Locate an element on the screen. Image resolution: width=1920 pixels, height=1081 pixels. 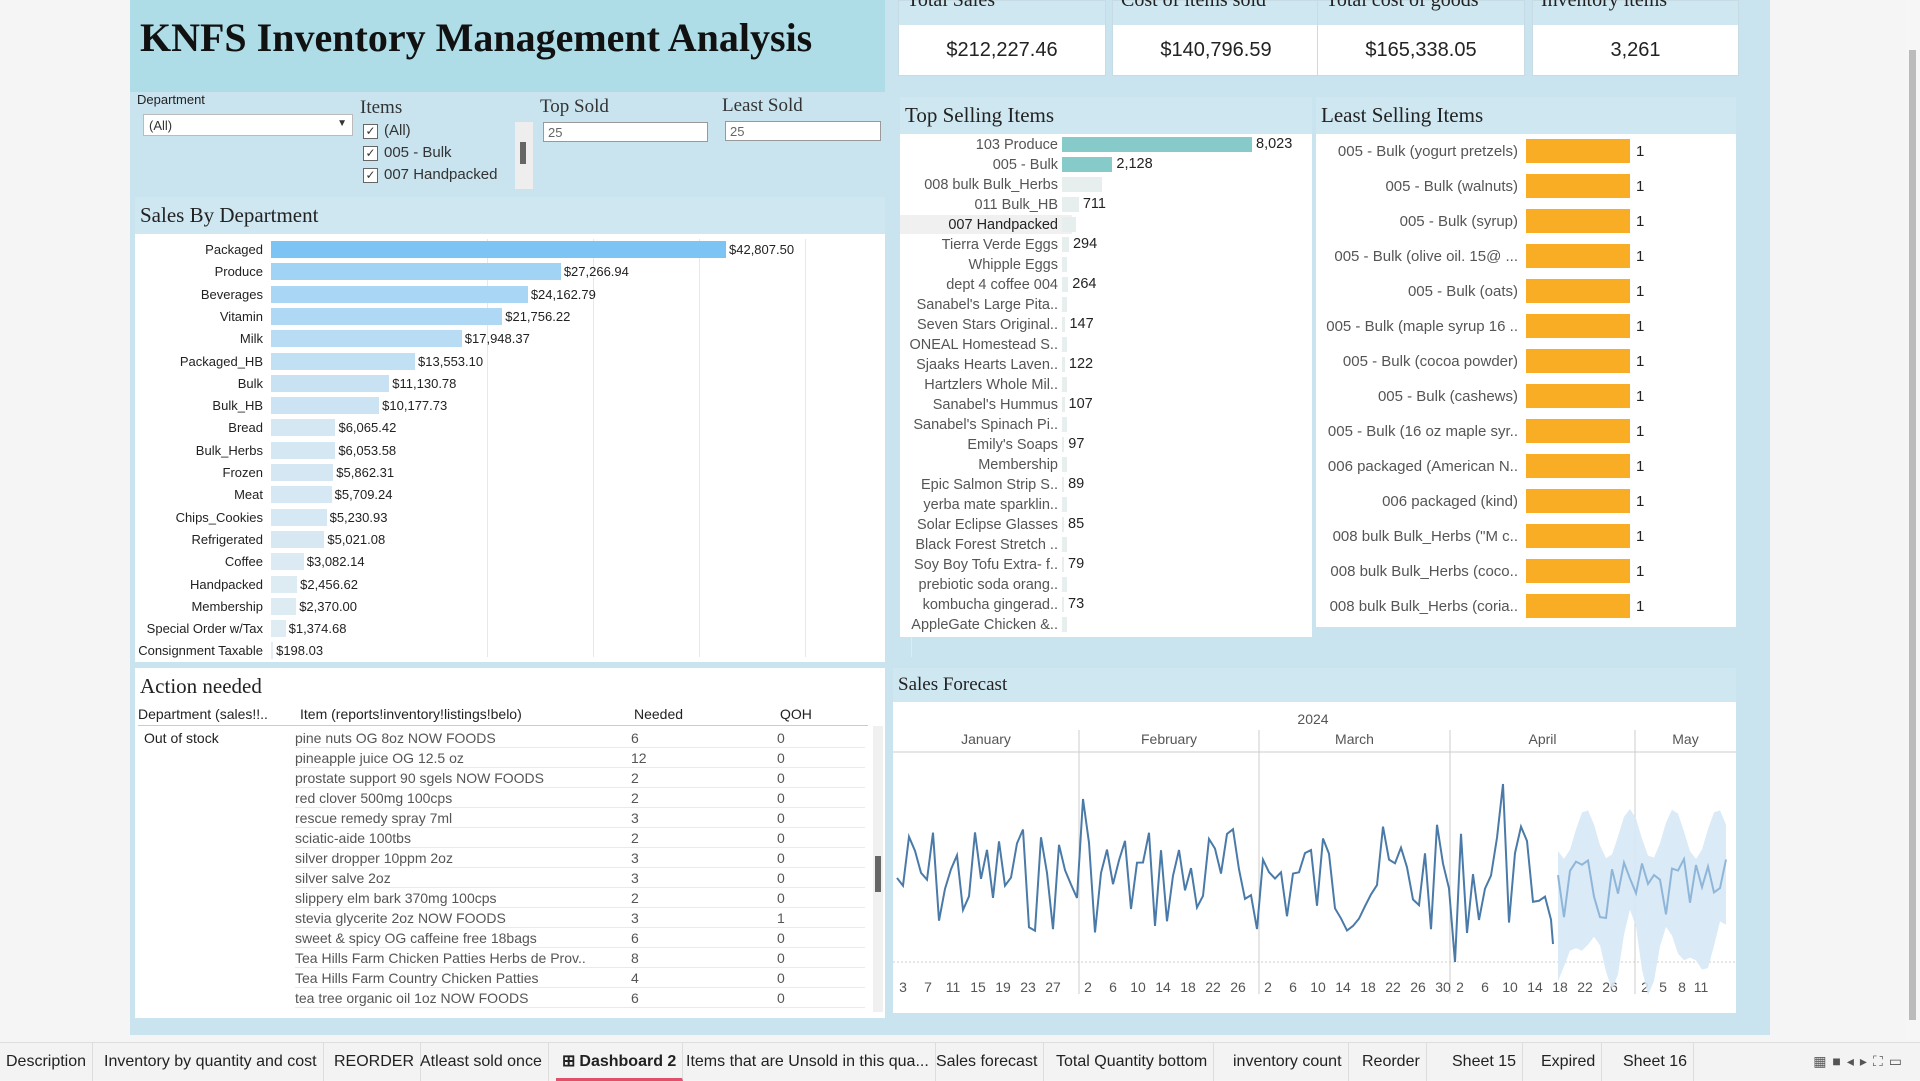
navigation-controls: ▦■◂▸⛶▭ is located at coordinates (1860, 1061).